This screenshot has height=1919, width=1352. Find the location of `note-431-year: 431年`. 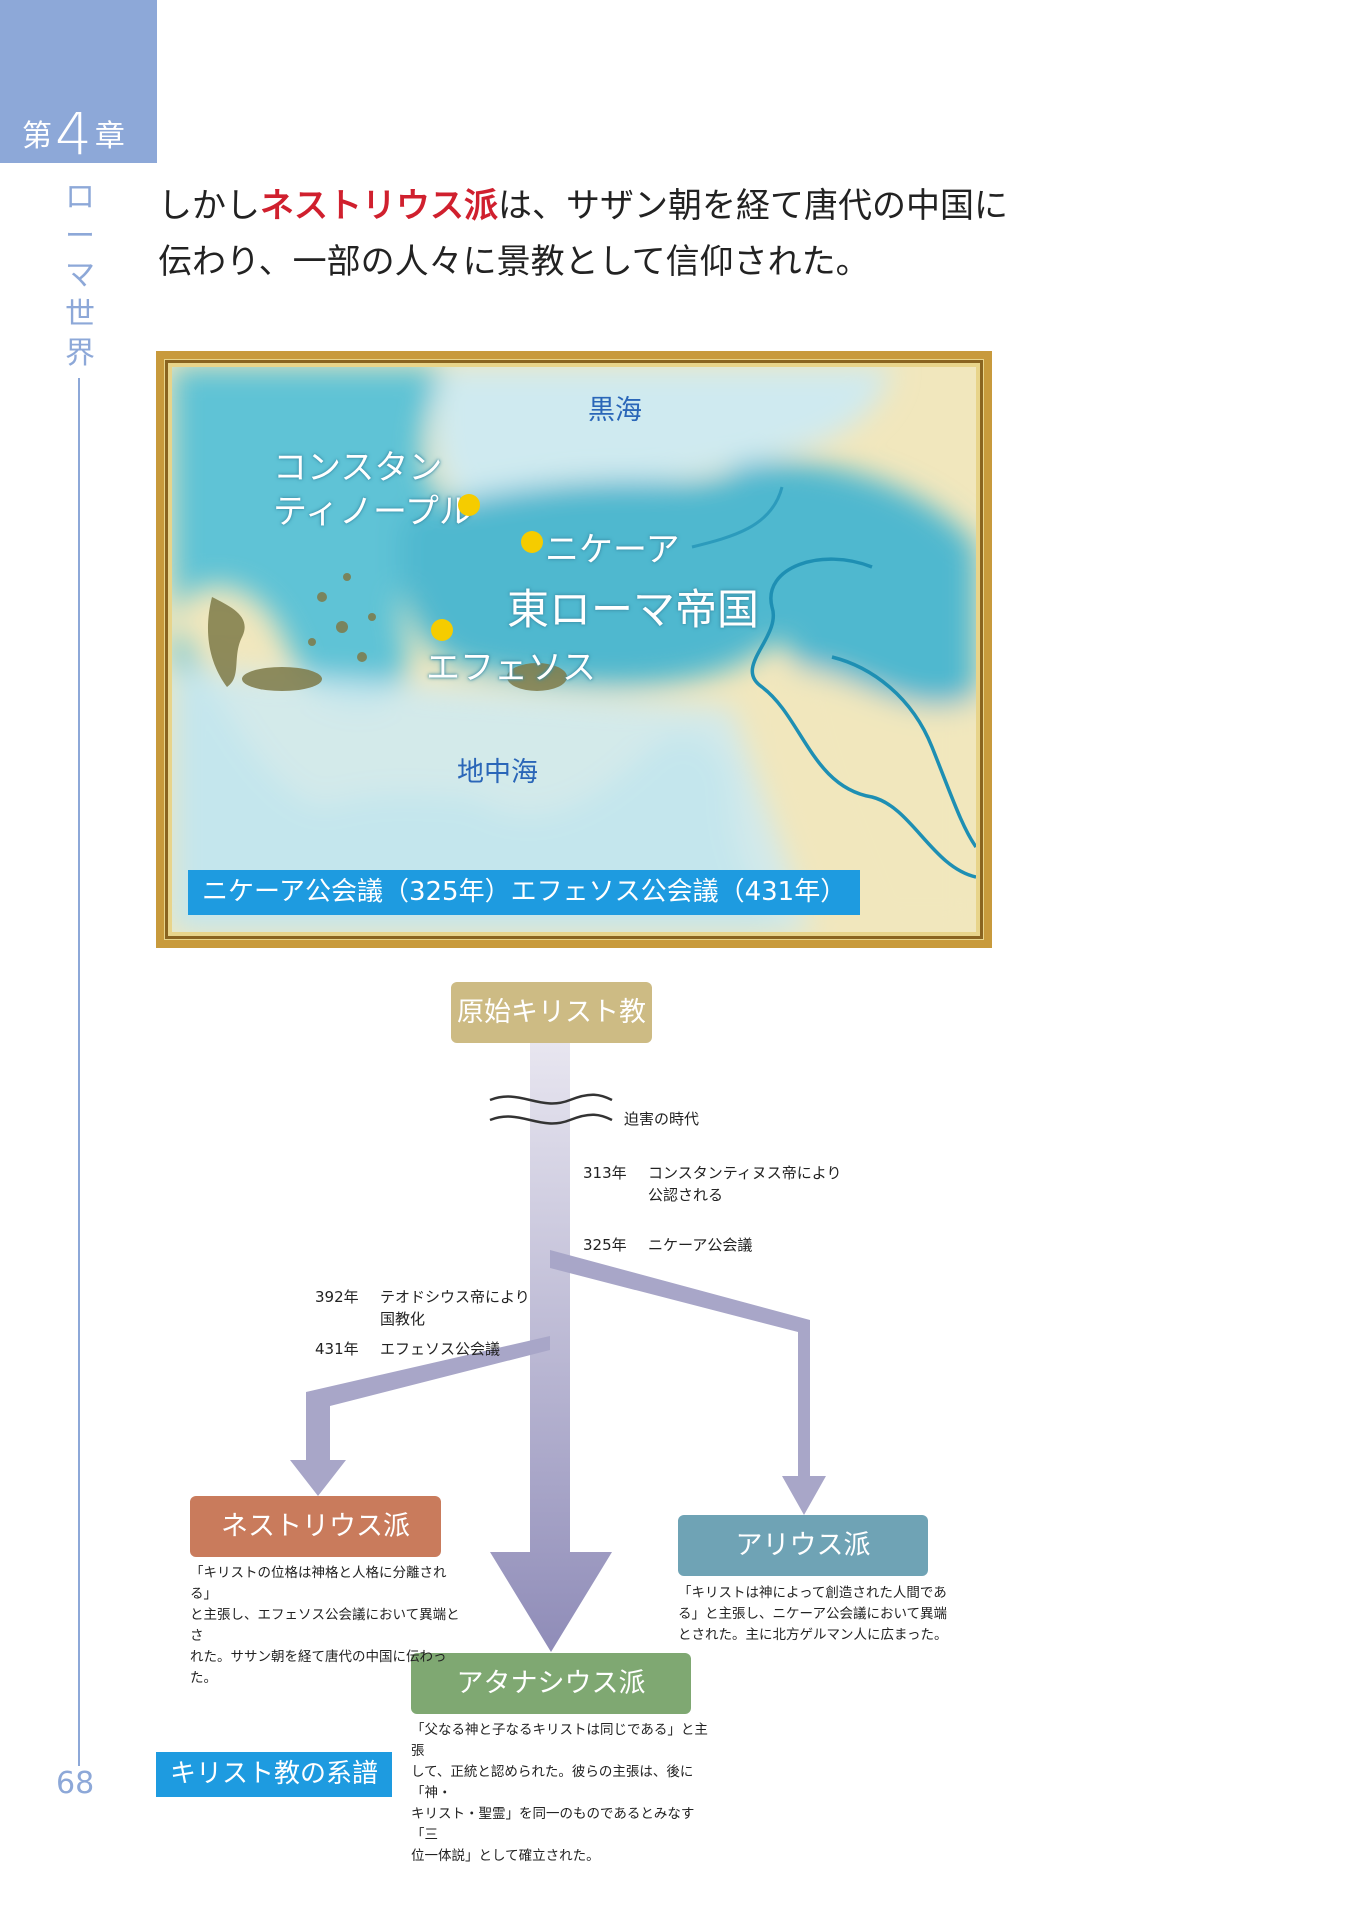

note-431-year: 431年 is located at coordinates (337, 1349).